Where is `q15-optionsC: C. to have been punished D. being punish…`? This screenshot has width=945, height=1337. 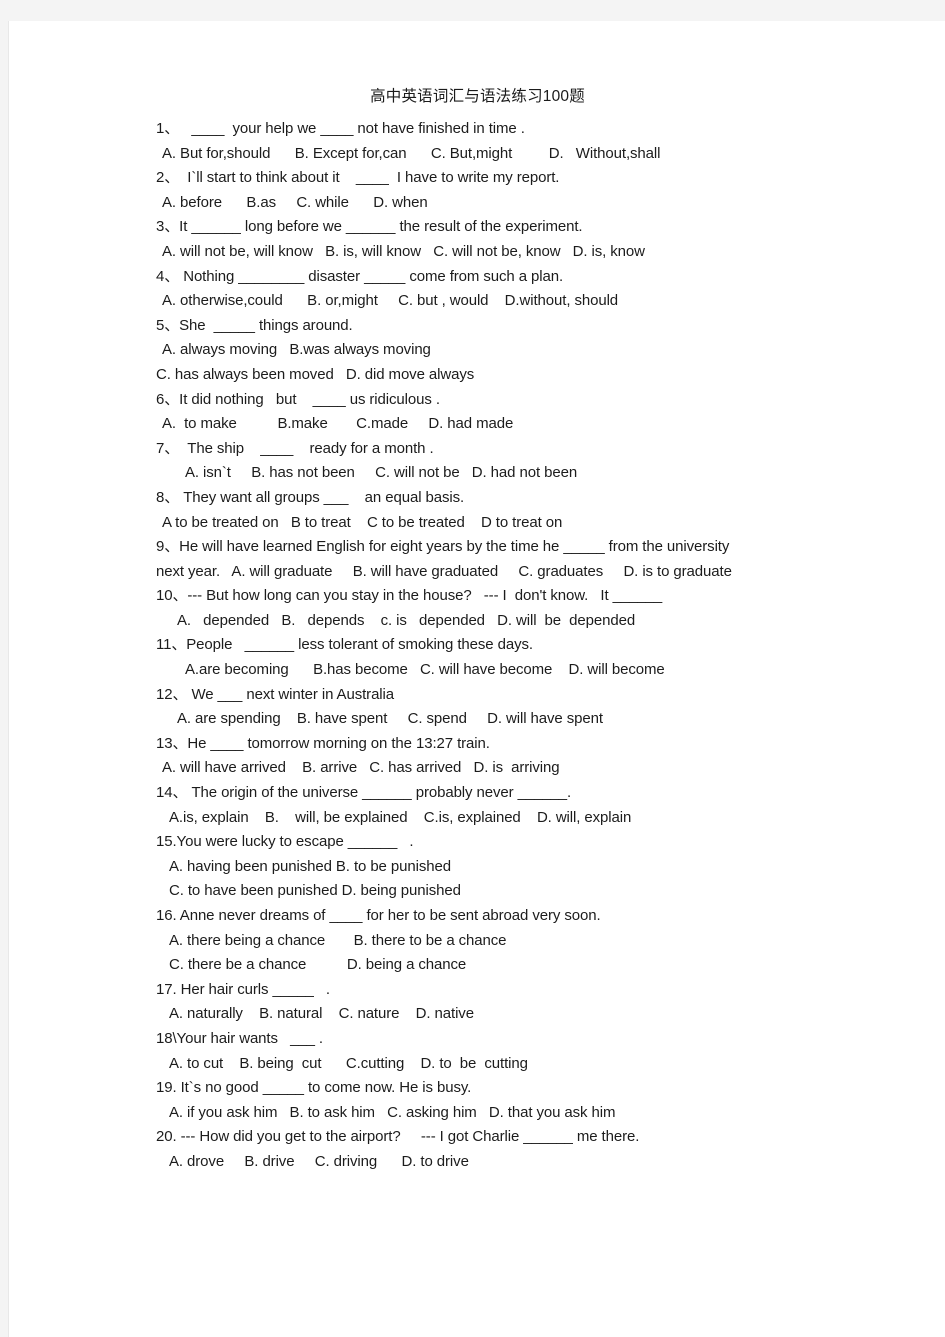
q15-optionsC: C. to have been punished D. being punish… is located at coordinates (315, 891).